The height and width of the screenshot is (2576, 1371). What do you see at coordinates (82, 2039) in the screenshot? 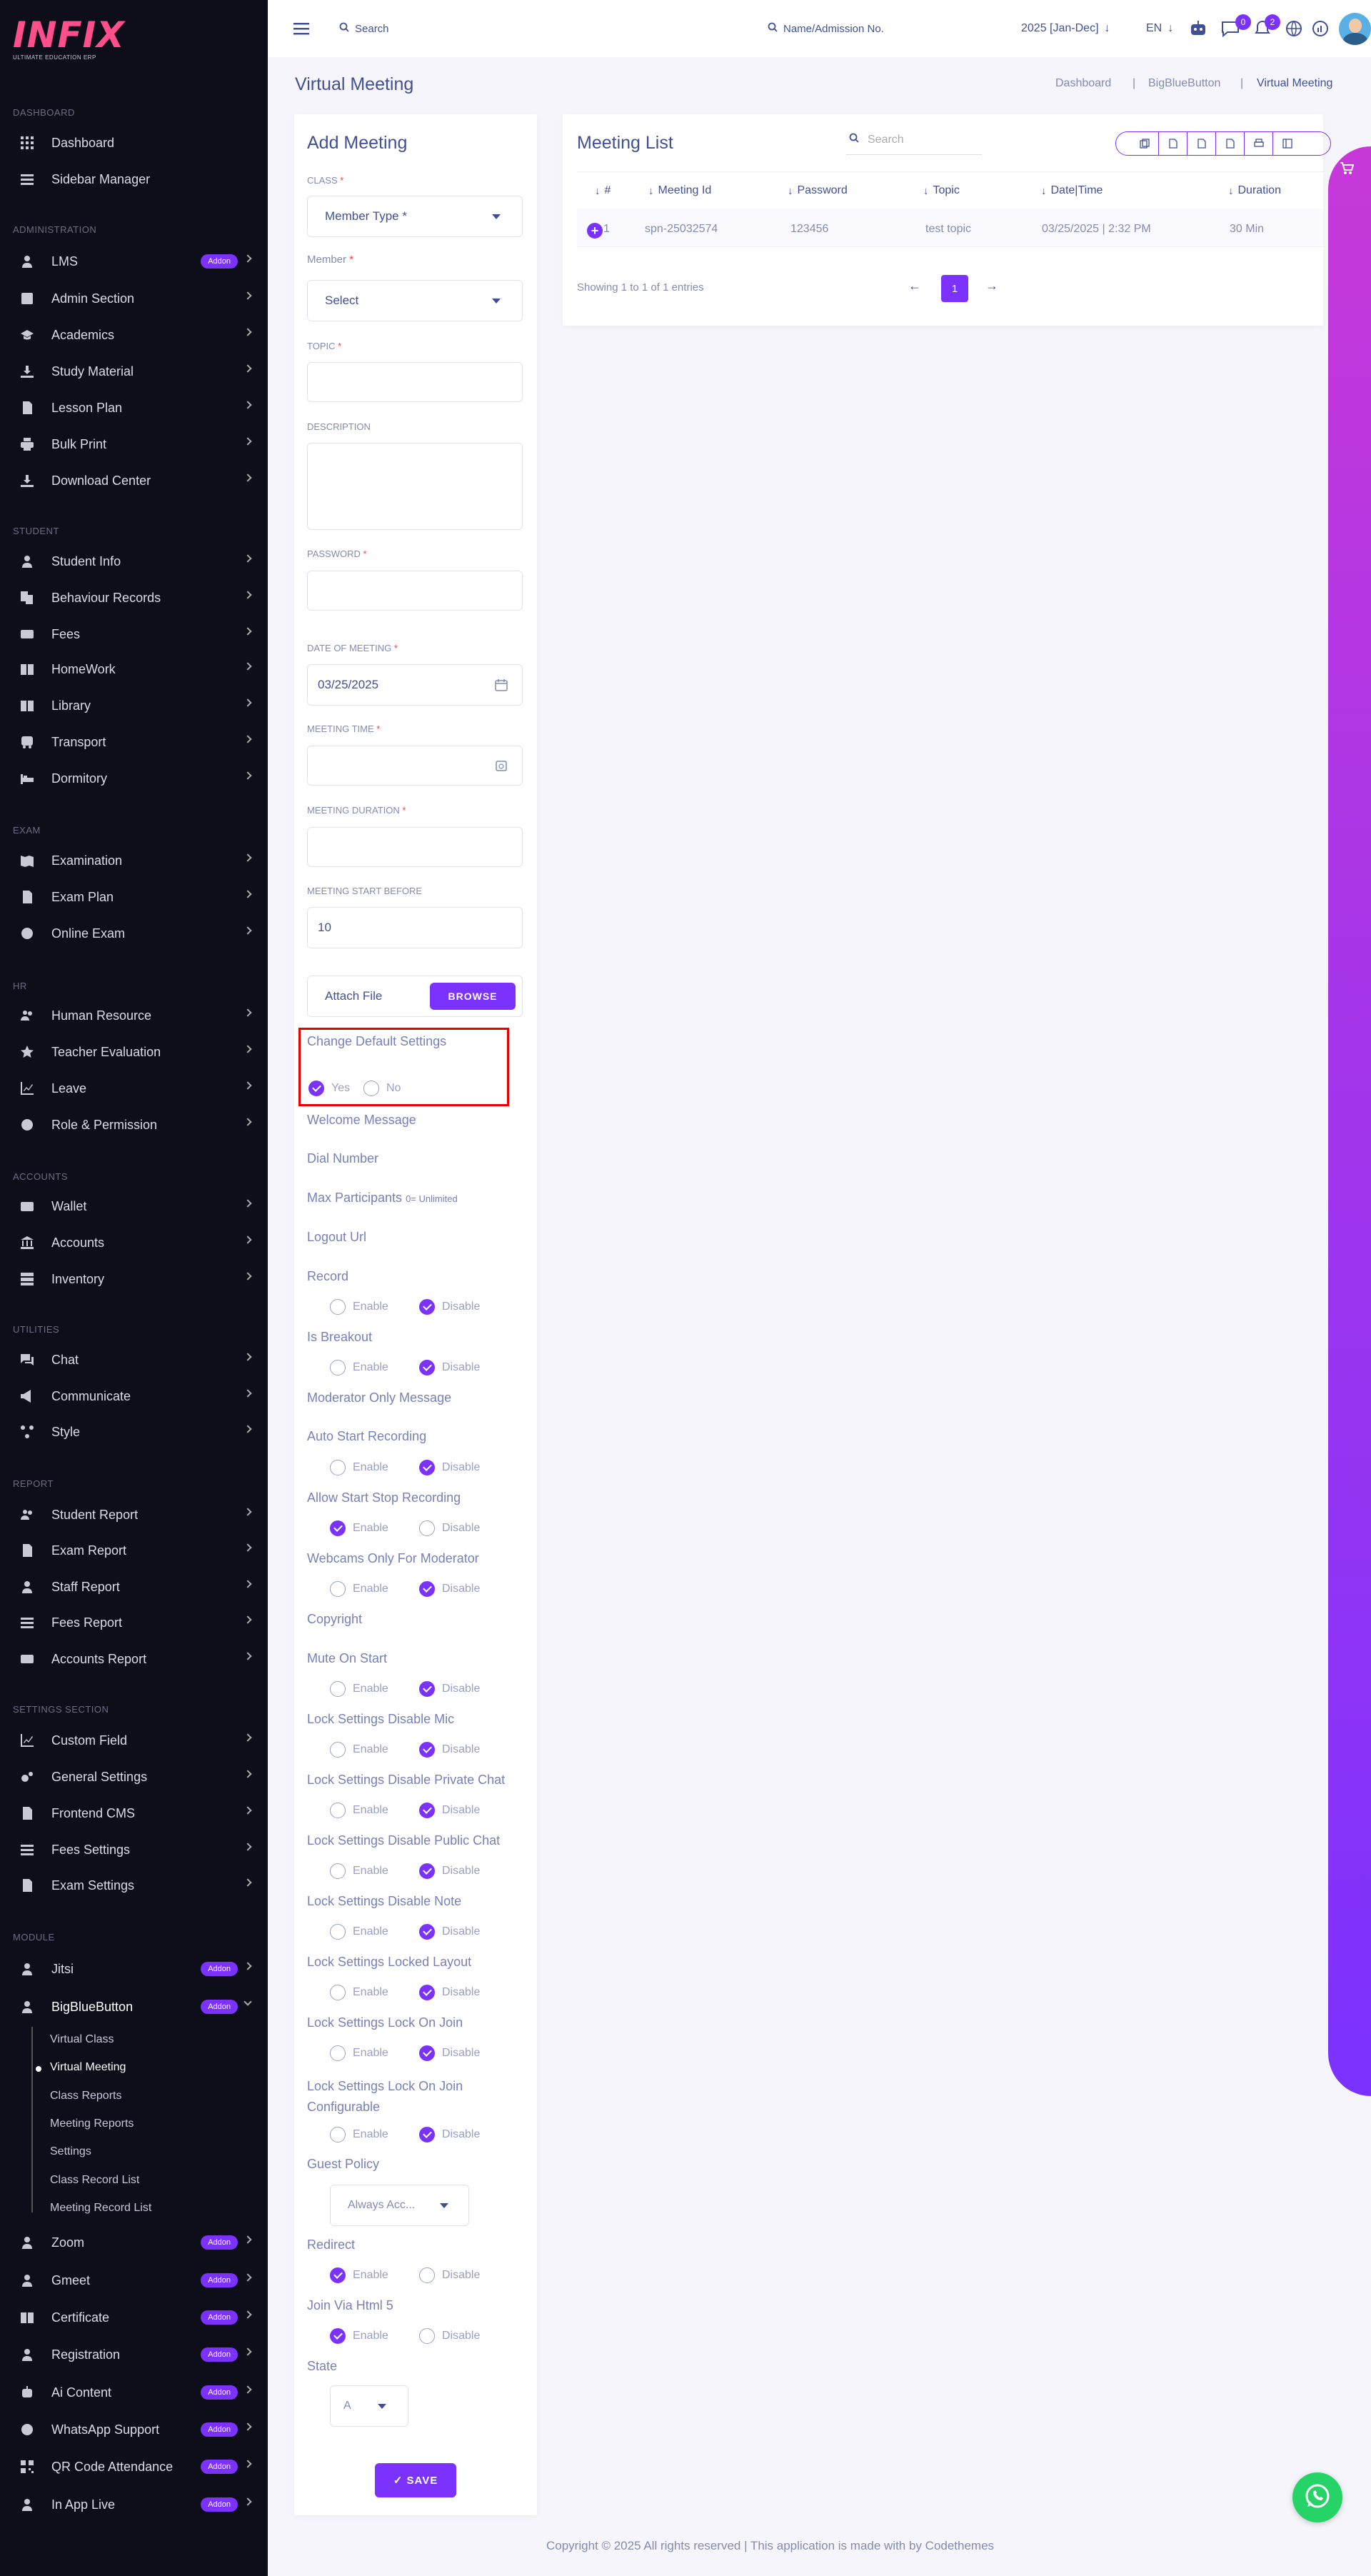
I see `submenu-virtual-class: Virtual Class` at bounding box center [82, 2039].